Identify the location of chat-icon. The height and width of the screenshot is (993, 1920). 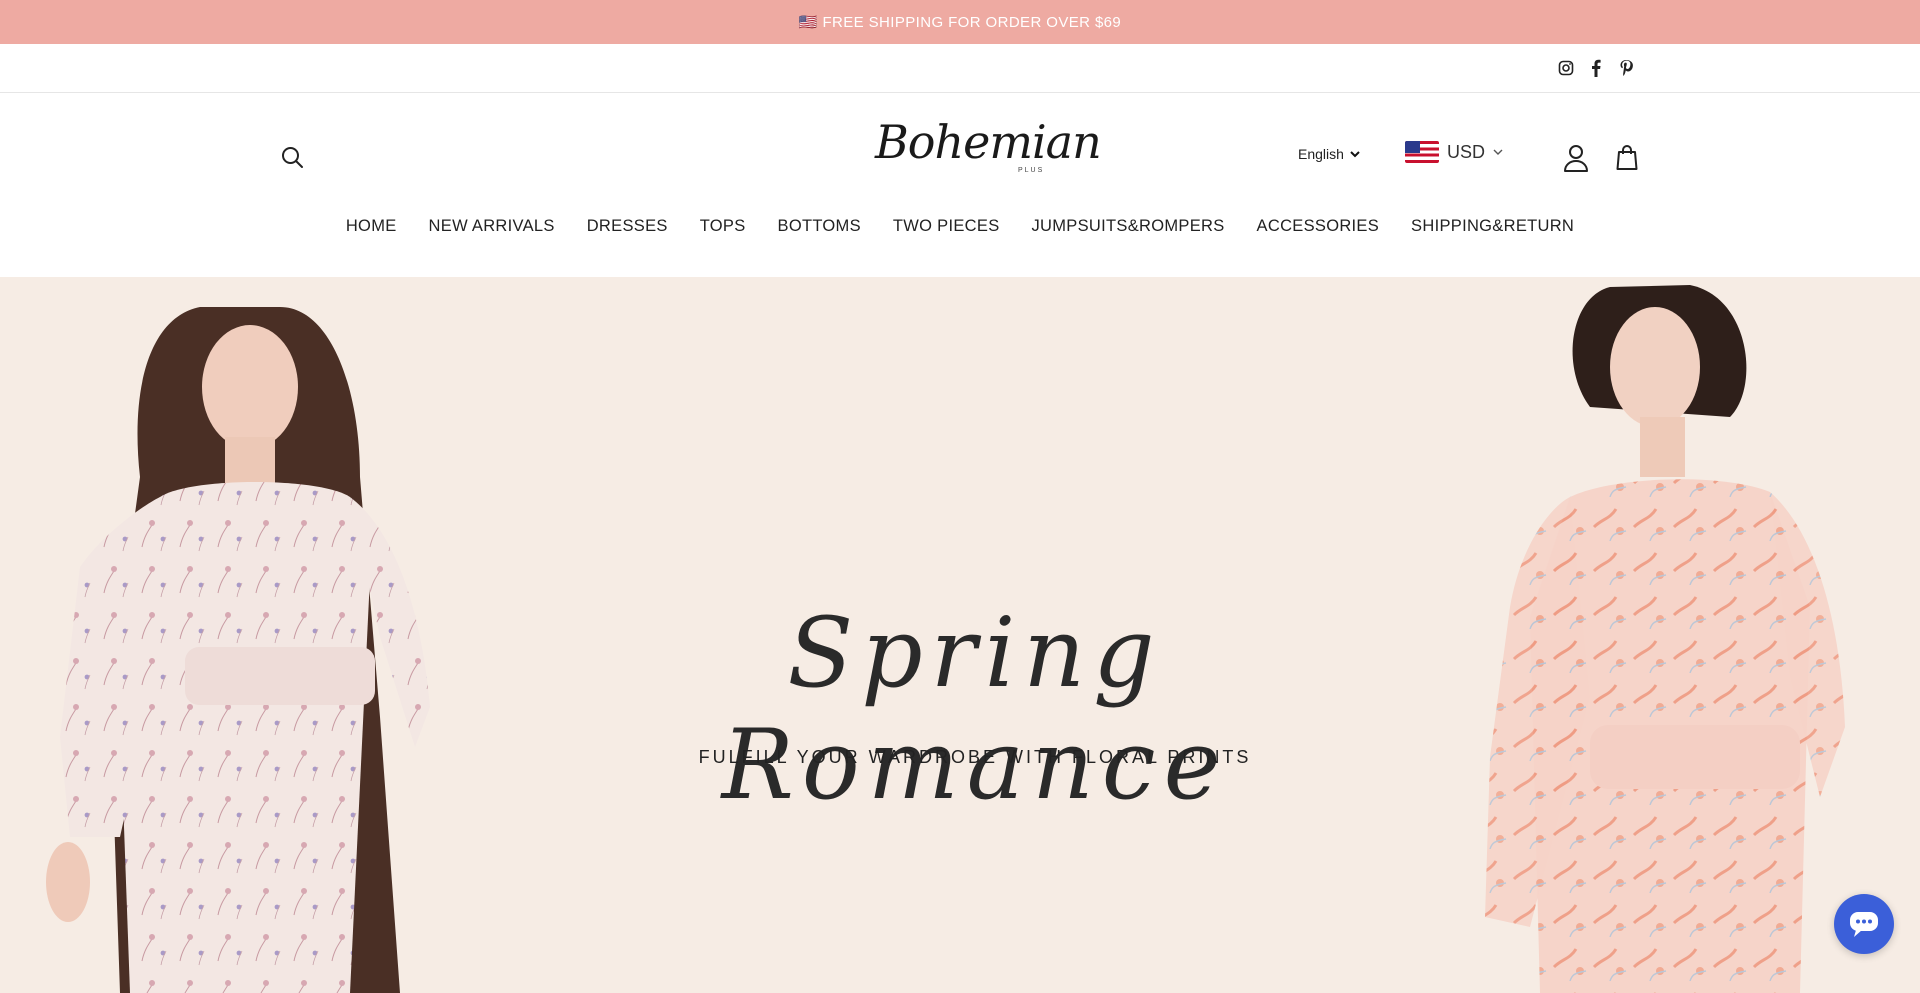
(1864, 924).